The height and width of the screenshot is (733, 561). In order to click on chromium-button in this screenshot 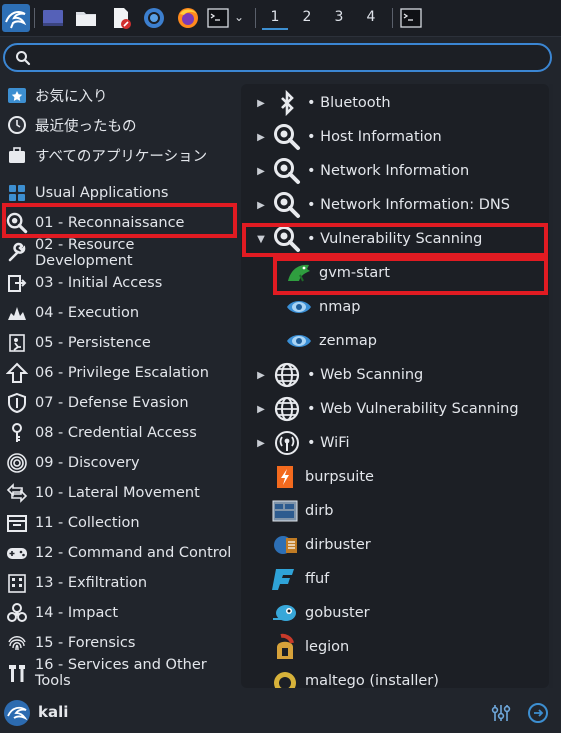, I will do `click(154, 18)`.